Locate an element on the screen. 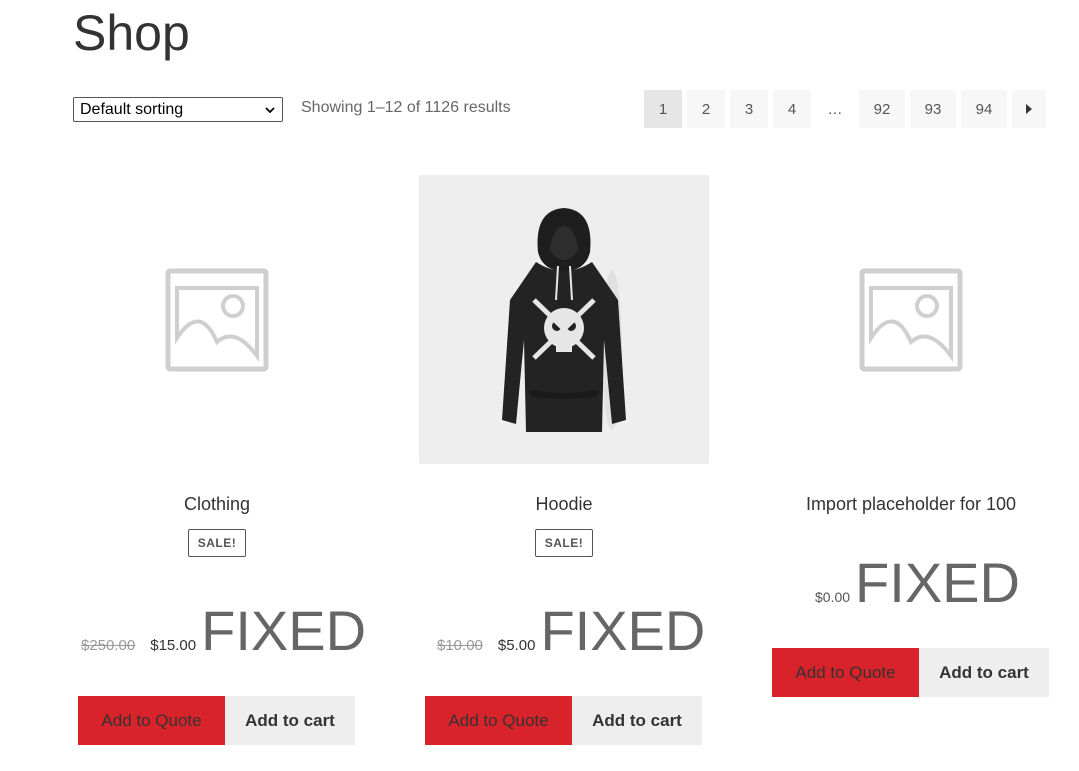 This screenshot has height=771, width=1079. chevron-down-icon is located at coordinates (270, 109).